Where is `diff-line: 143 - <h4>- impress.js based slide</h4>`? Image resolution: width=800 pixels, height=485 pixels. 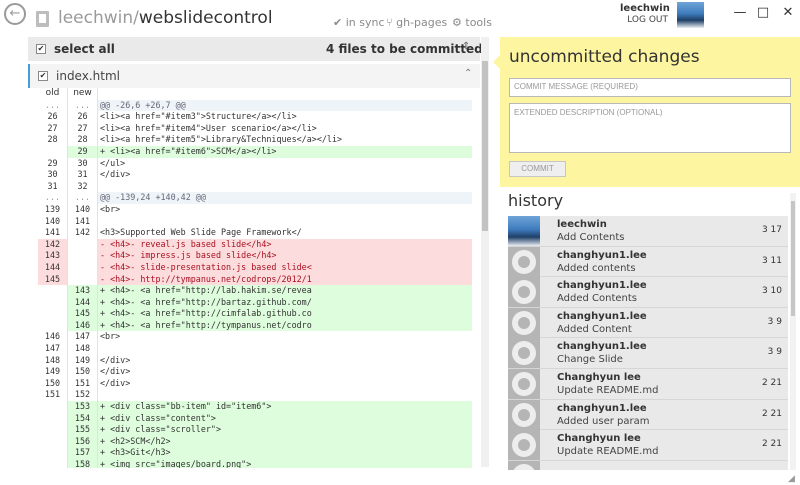 diff-line: 143 - <h4>- impress.js based slide</h4> is located at coordinates (255, 256).